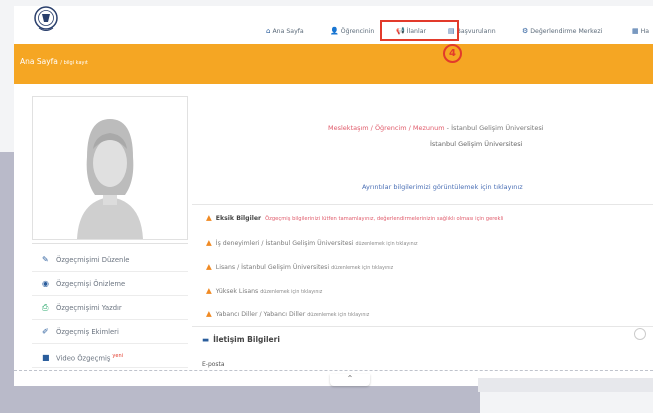 This screenshot has height=413, width=653. What do you see at coordinates (386, 128) in the screenshot?
I see `user-role-link: Meslektaşım / Öğrencim / Mezunum` at bounding box center [386, 128].